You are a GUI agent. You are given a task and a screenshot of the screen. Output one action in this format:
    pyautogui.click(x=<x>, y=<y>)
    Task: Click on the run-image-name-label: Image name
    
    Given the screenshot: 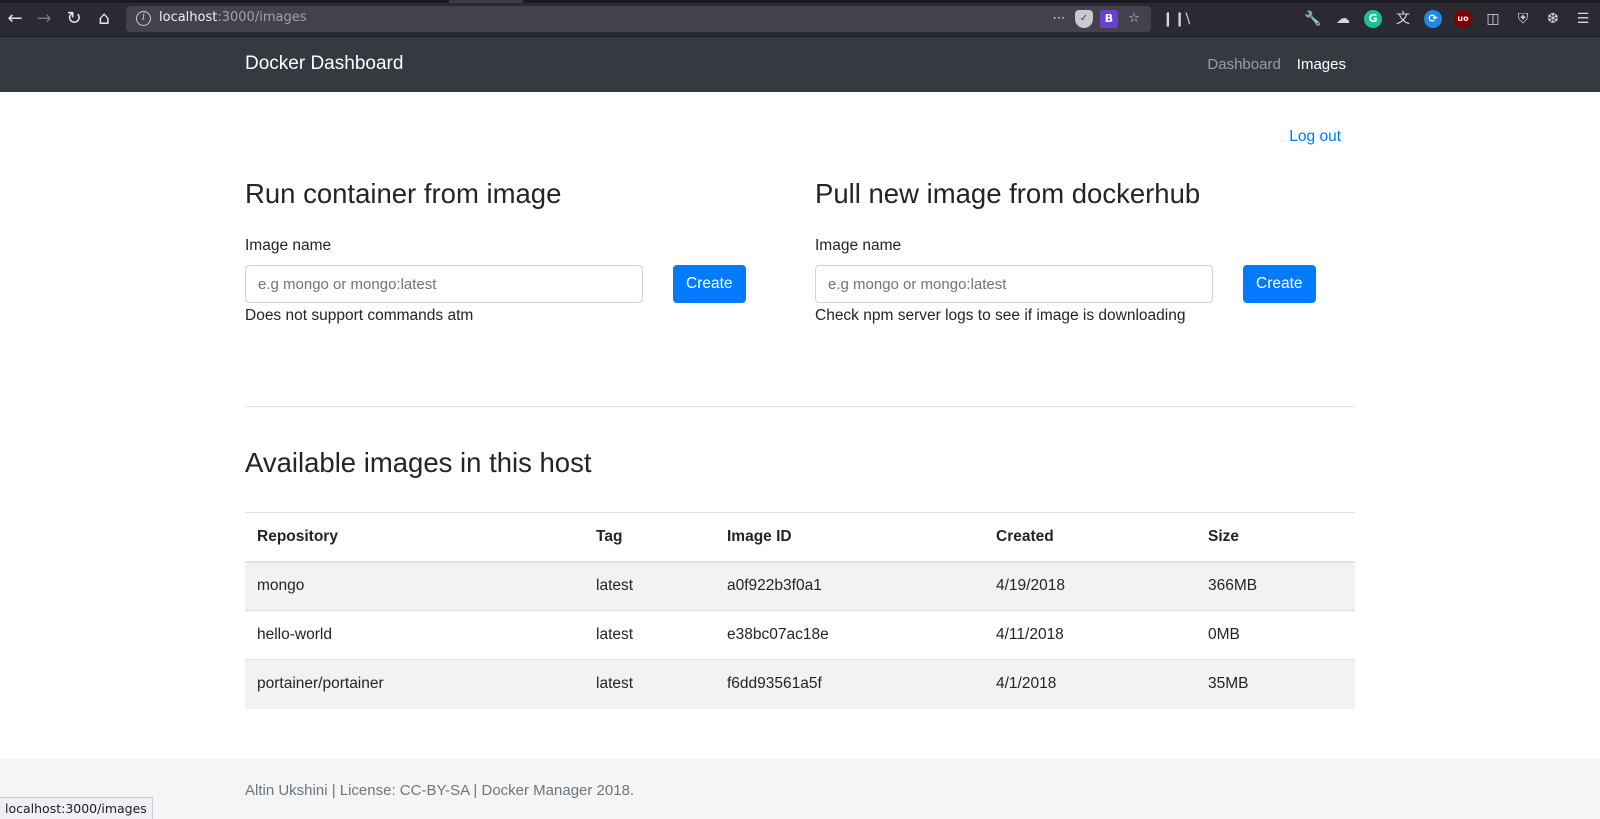 What is the action you would take?
    pyautogui.click(x=288, y=245)
    